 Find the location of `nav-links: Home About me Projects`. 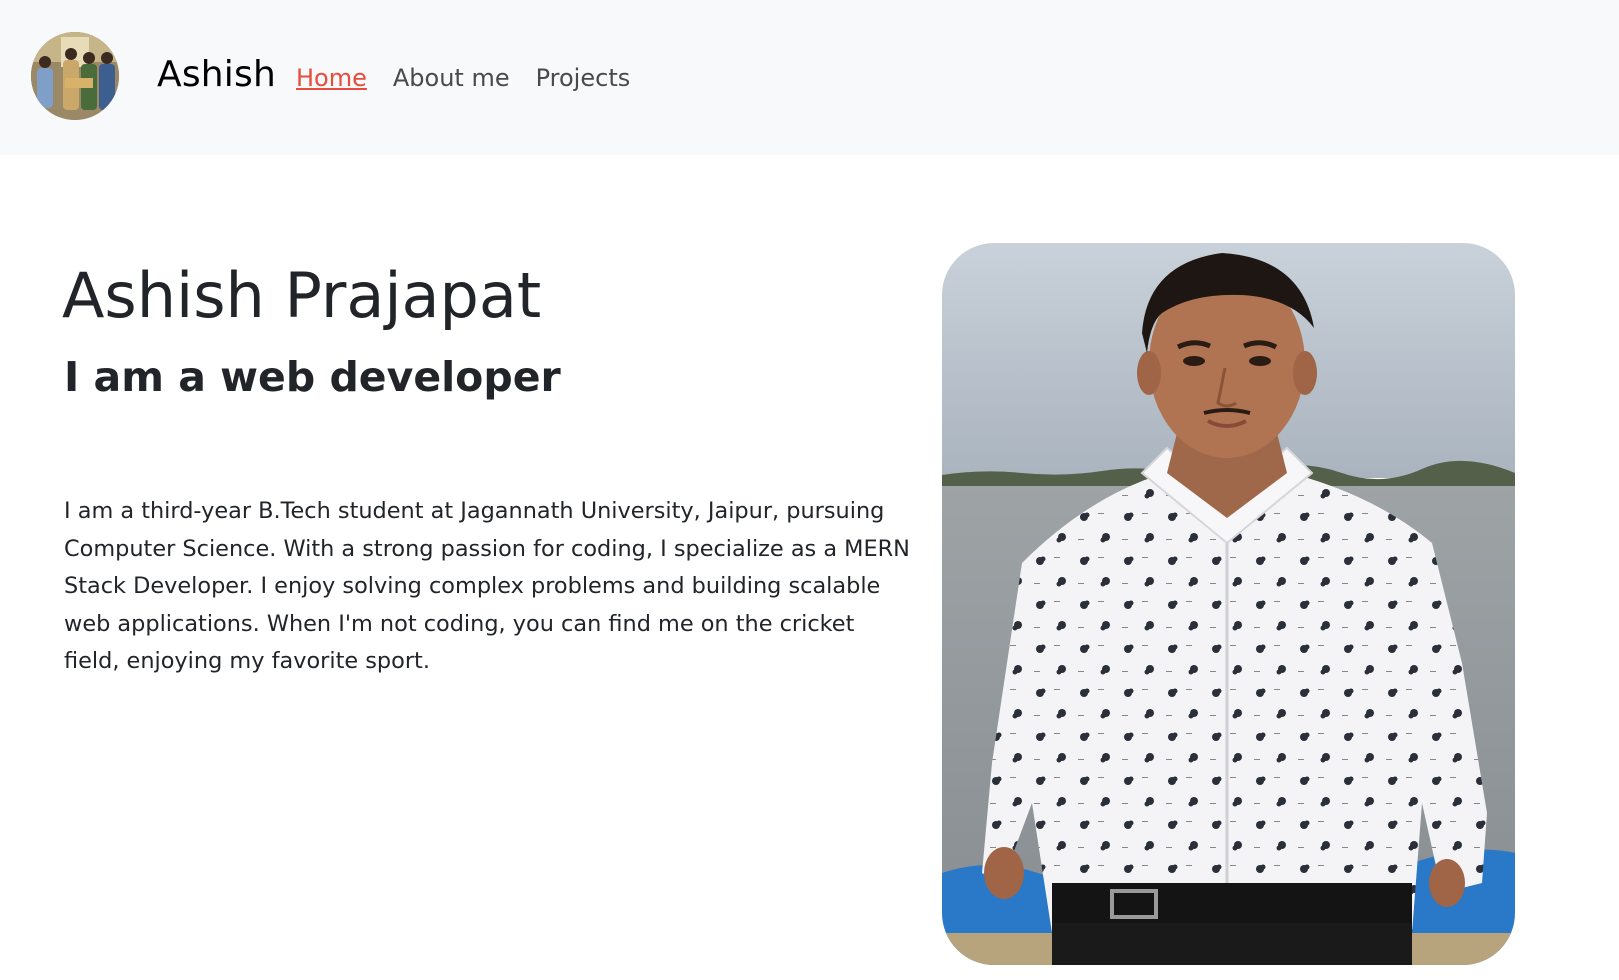

nav-links: Home About me Projects is located at coordinates (476, 78).